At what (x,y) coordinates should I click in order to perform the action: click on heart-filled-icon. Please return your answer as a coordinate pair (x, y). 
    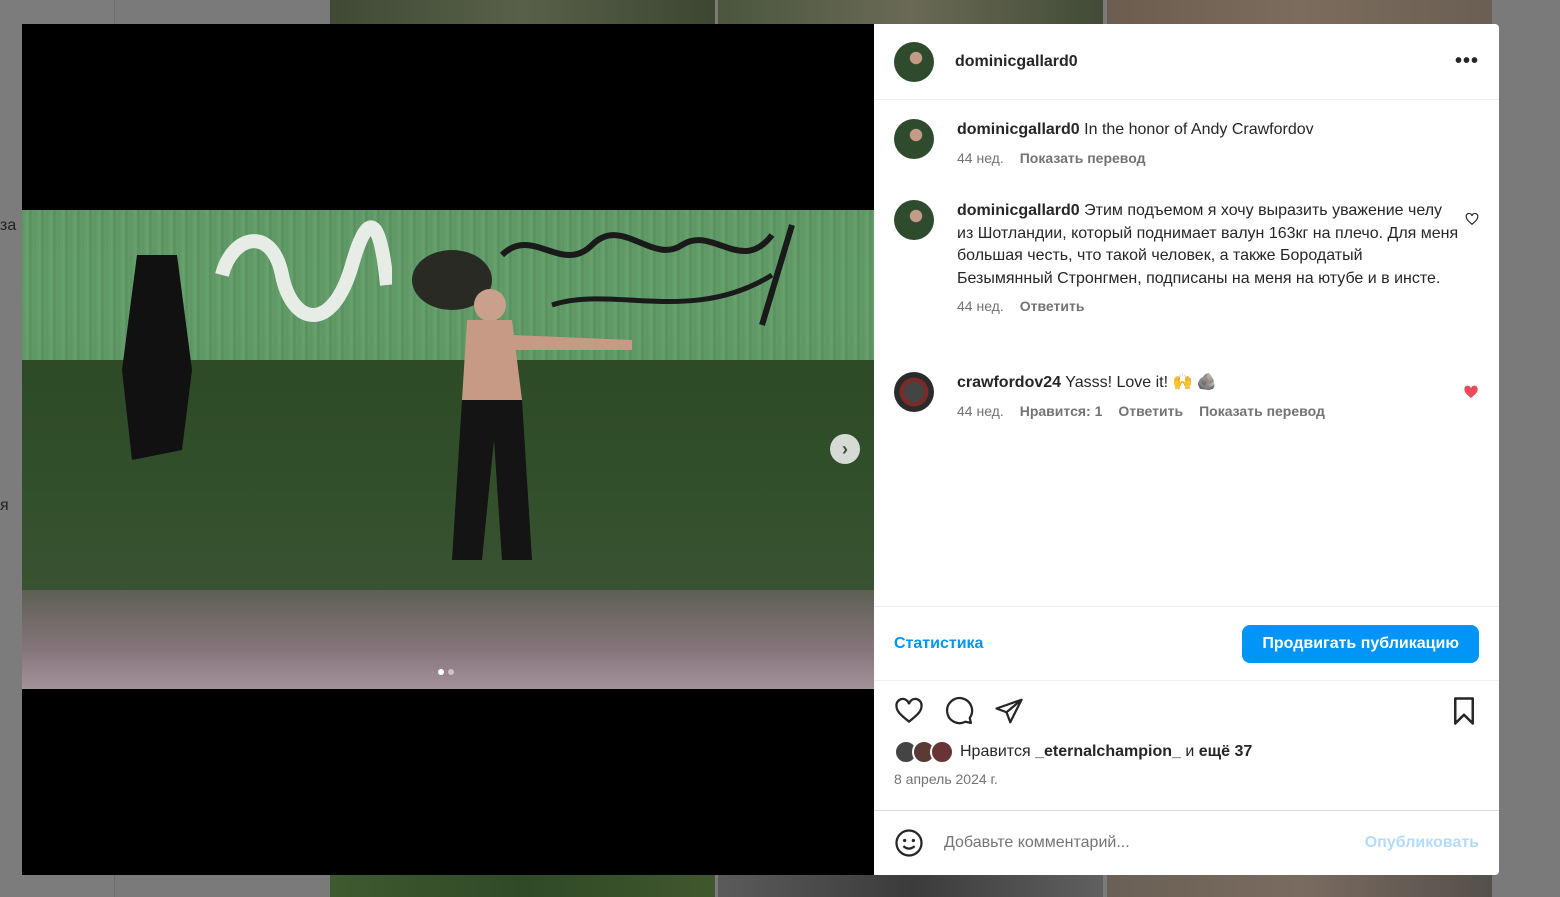
    Looking at the image, I should click on (1471, 393).